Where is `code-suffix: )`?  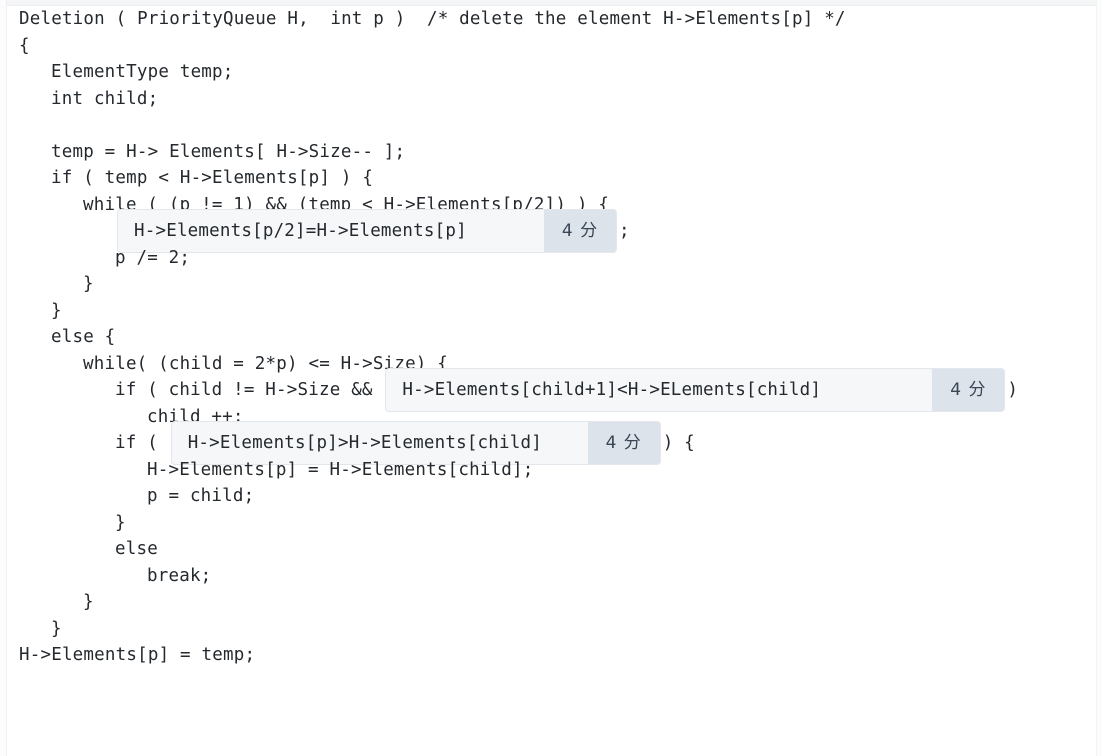 code-suffix: ) is located at coordinates (1013, 390).